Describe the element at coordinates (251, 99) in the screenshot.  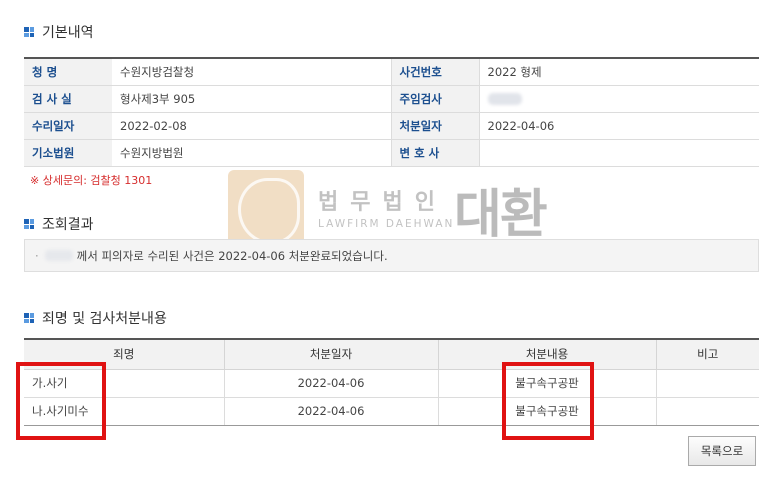
I see `value-prosecution-room: 형사제3부 905` at that location.